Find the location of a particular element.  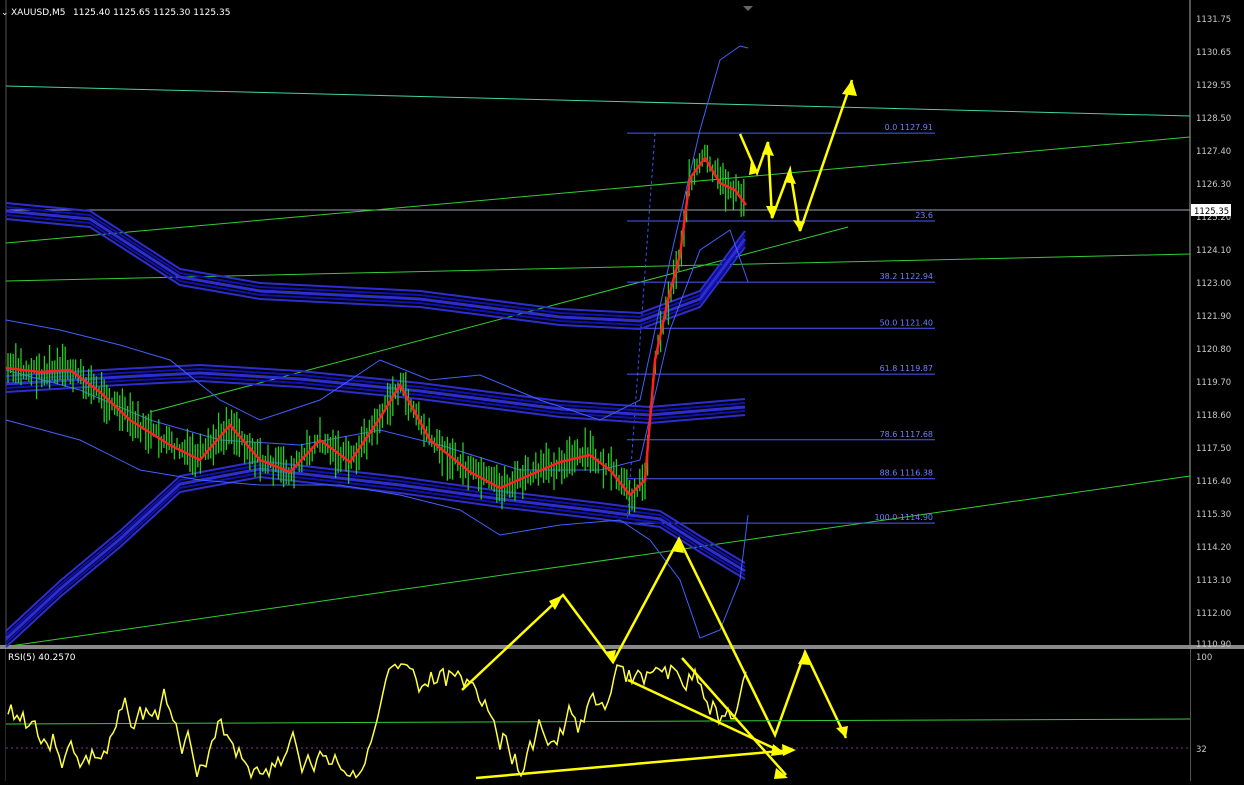

symbol-menu-icon: ⌄ is located at coordinates (5, 13).